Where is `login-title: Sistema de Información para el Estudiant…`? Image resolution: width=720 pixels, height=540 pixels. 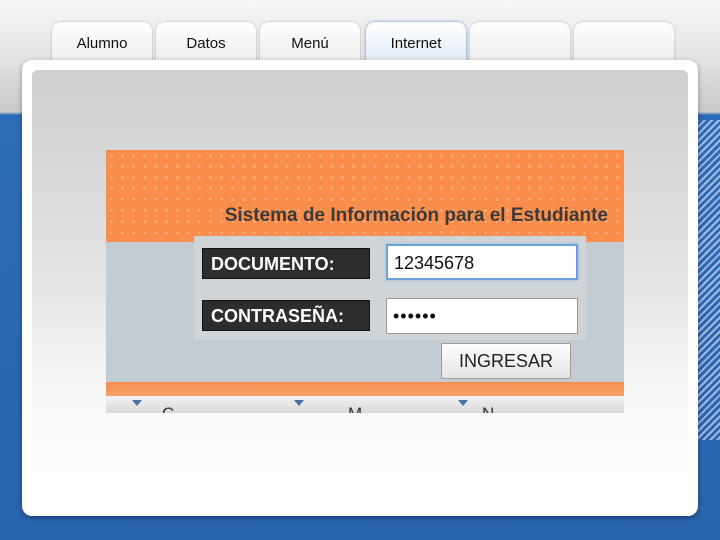 login-title: Sistema de Información para el Estudiant… is located at coordinates (416, 215).